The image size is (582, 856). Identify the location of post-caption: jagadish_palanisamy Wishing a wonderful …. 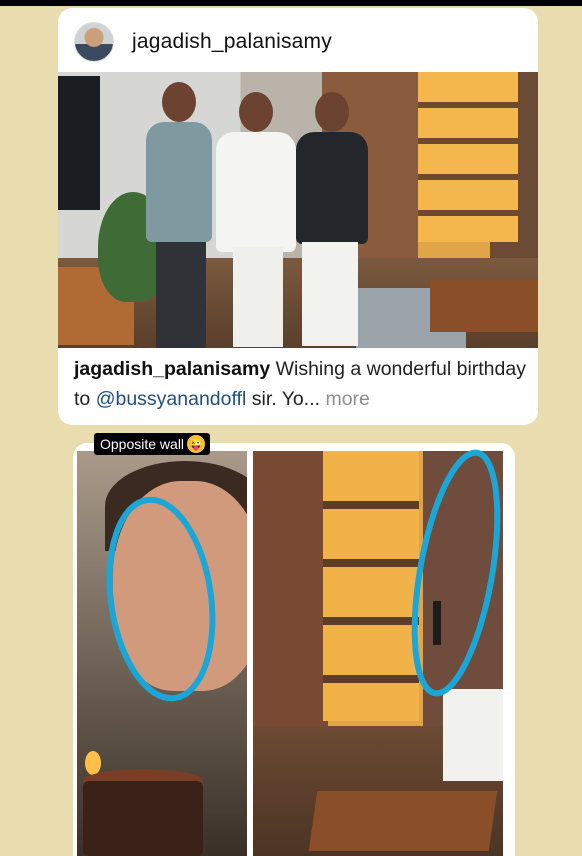
(301, 384).